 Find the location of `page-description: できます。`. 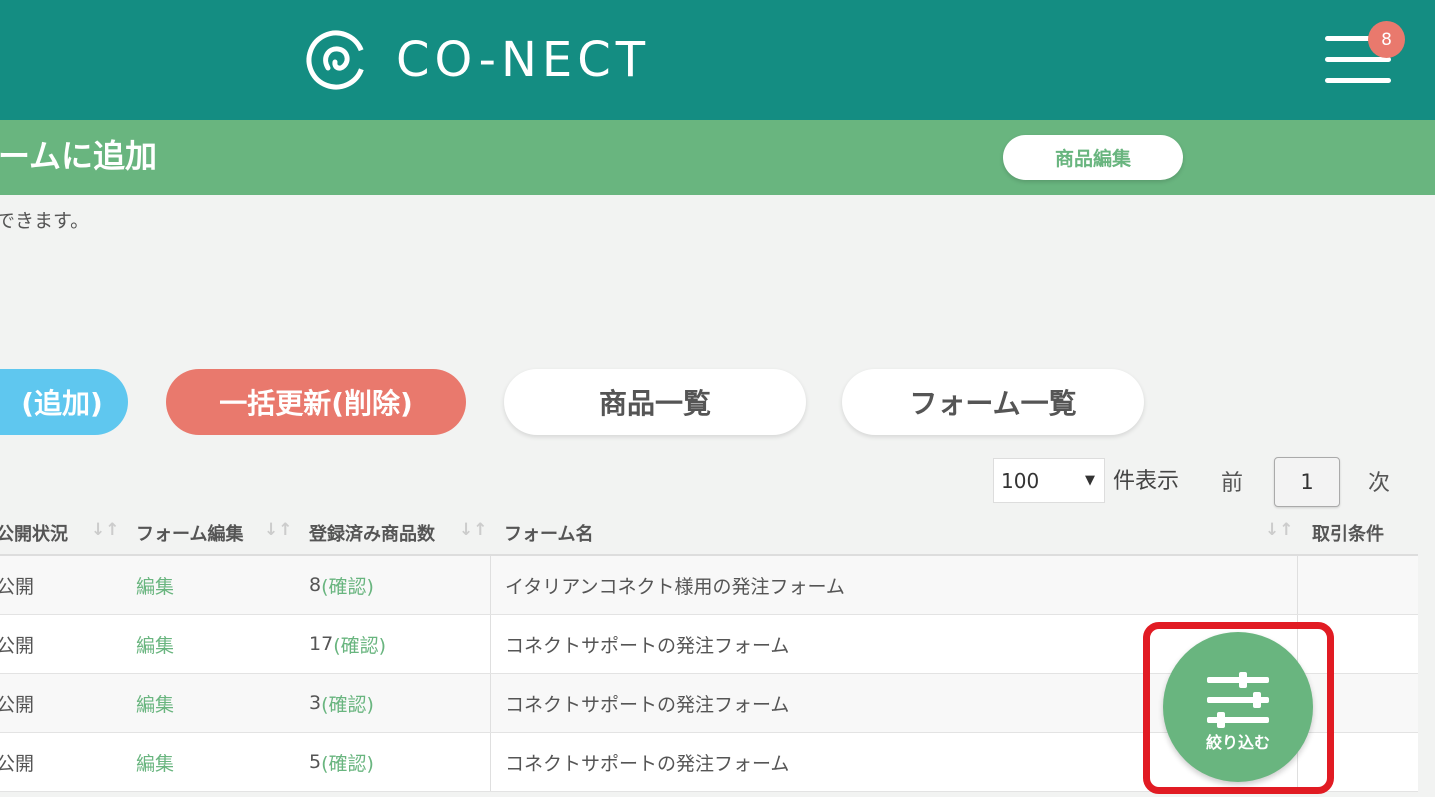

page-description: できます。 is located at coordinates (45, 221).